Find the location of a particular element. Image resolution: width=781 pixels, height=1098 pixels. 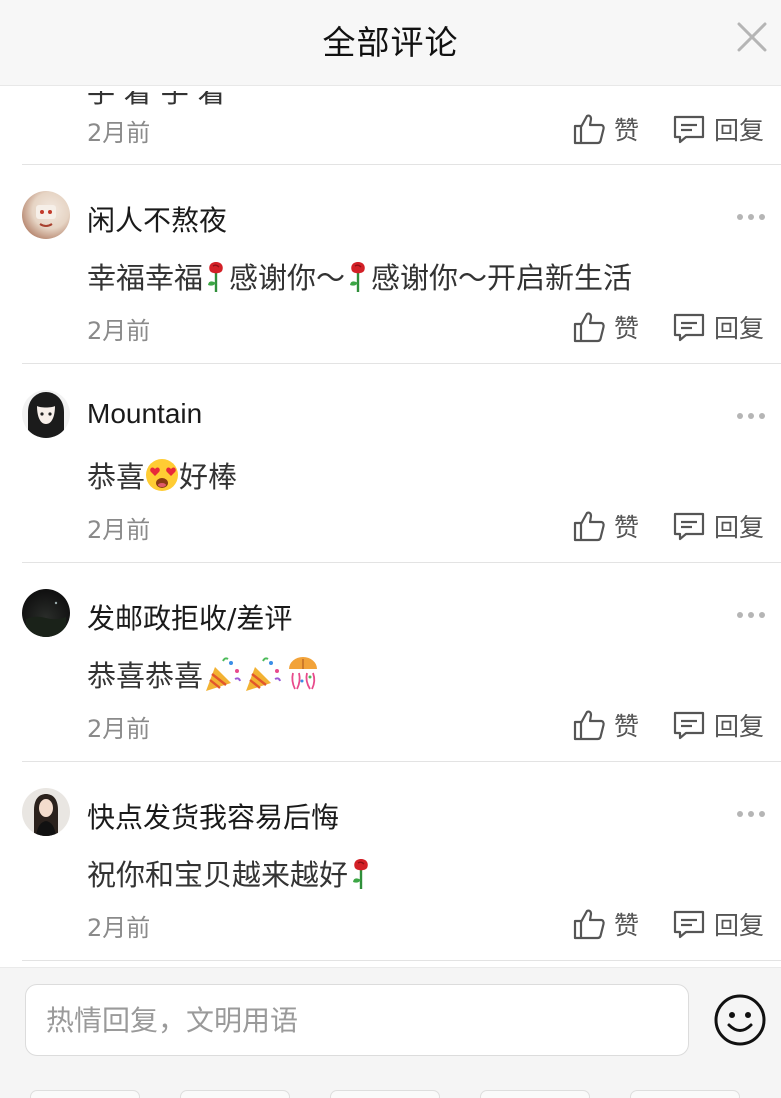

username: 快点发货我容易后悔 is located at coordinates (213, 816).